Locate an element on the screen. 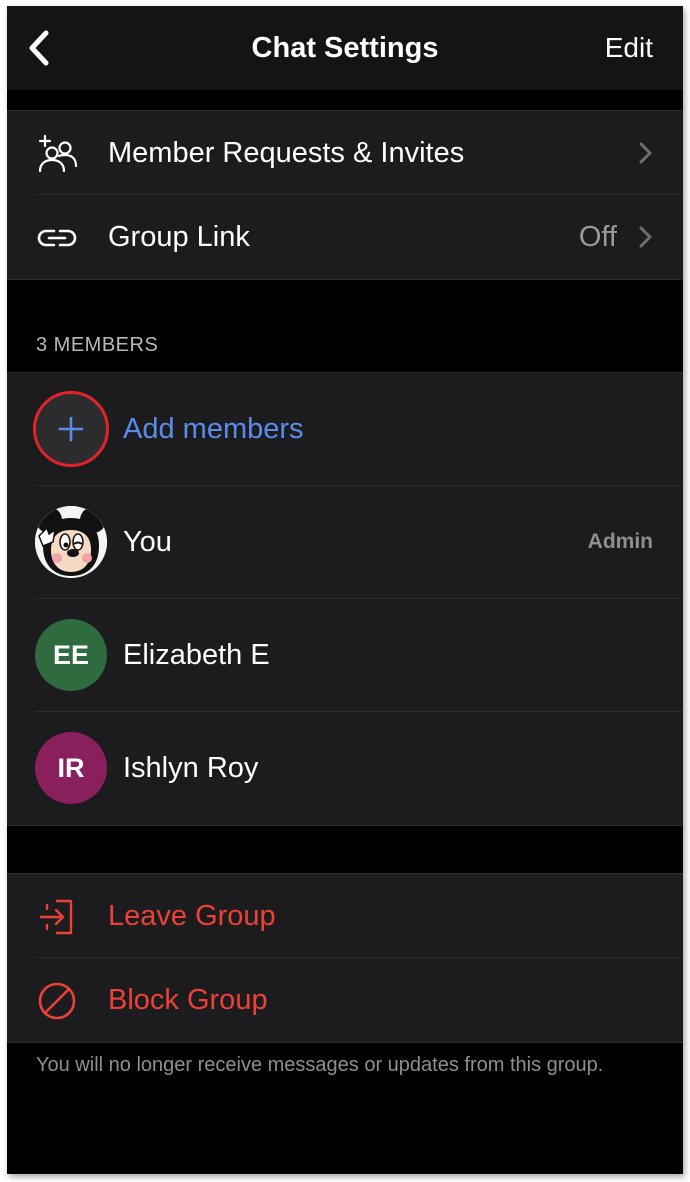 The image size is (690, 1182). avatar: EE is located at coordinates (71, 655).